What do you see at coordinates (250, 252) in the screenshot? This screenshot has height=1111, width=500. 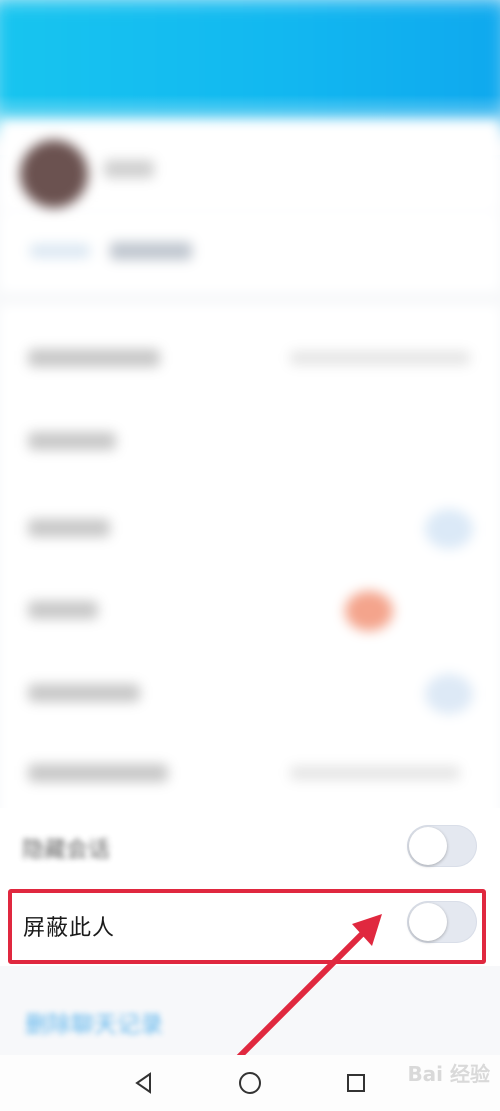 I see `account-row` at bounding box center [250, 252].